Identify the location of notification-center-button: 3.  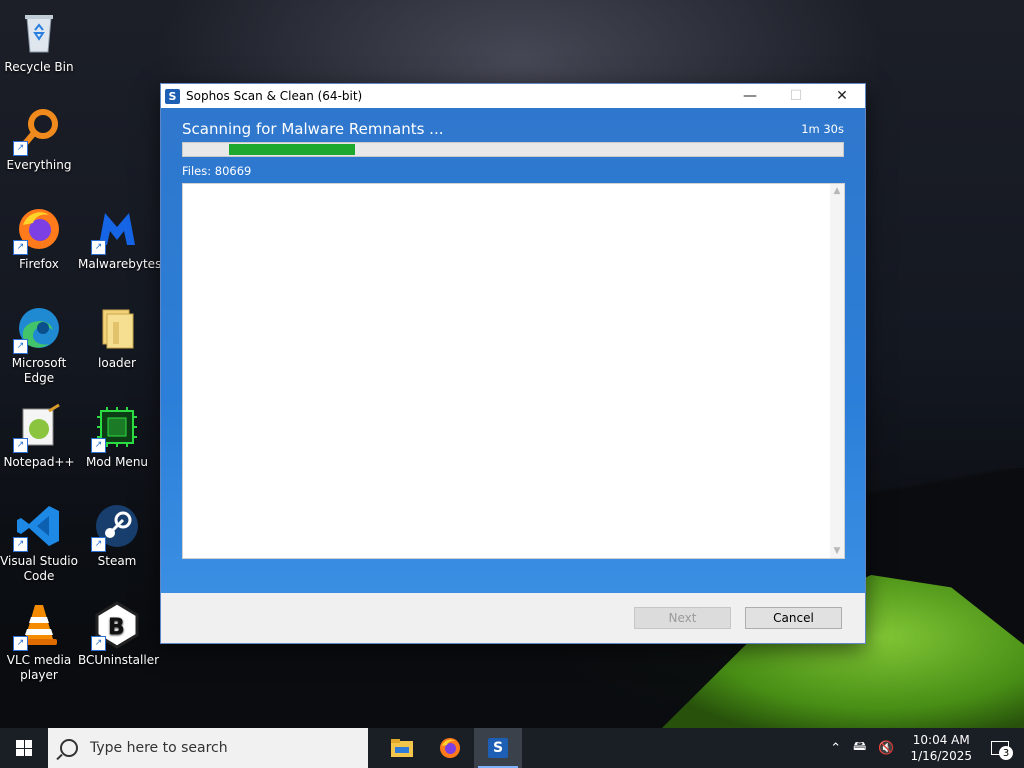
(1000, 748).